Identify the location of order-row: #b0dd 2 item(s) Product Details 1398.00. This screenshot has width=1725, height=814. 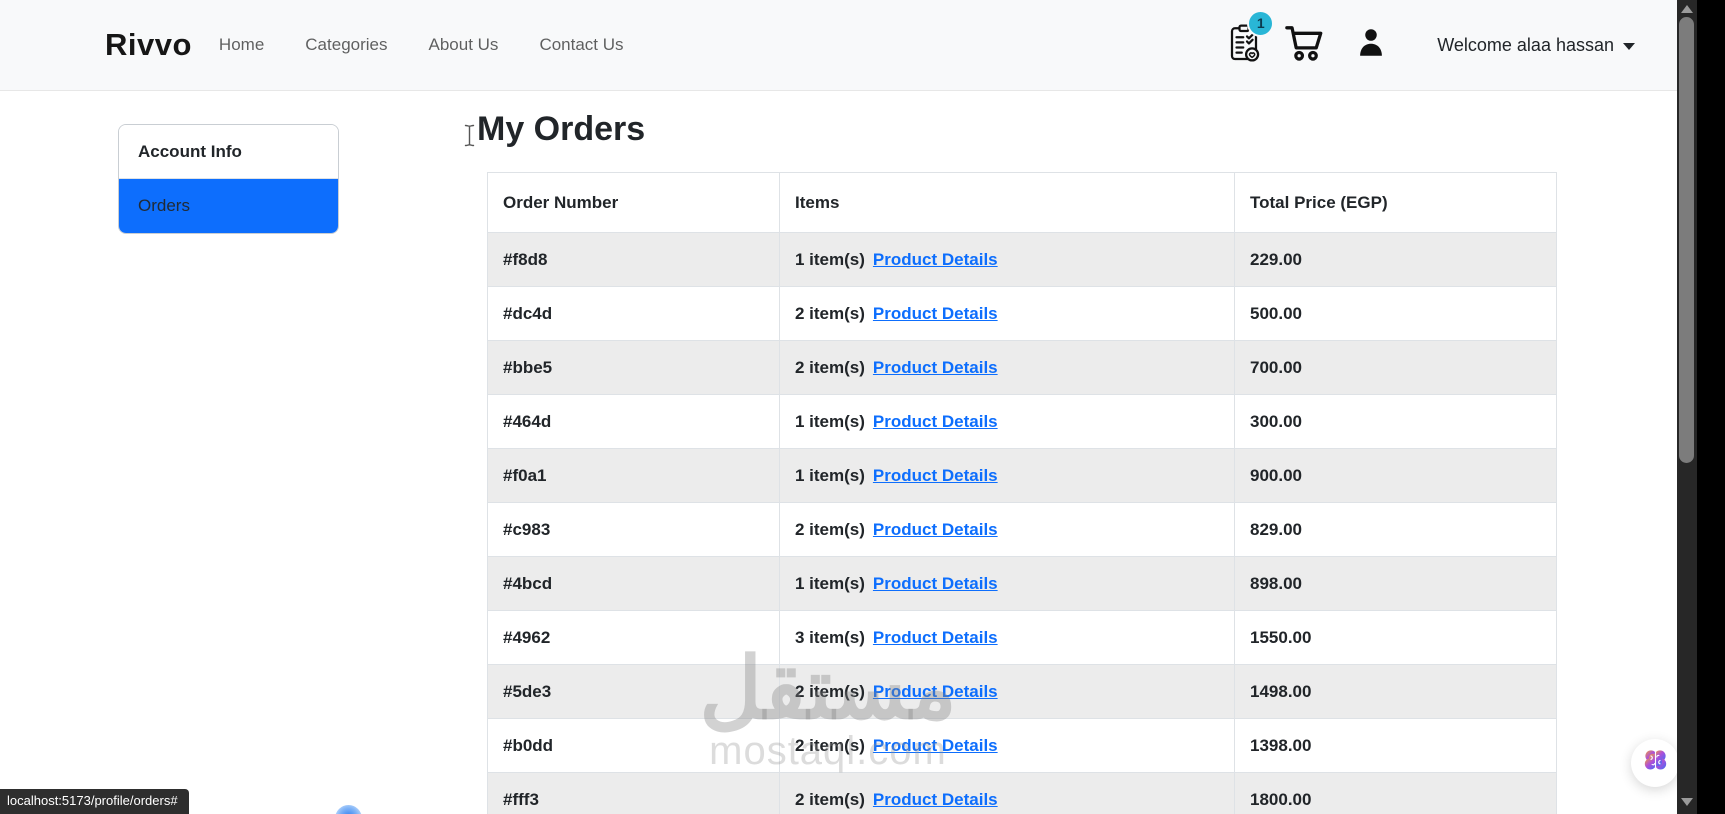
(1022, 745).